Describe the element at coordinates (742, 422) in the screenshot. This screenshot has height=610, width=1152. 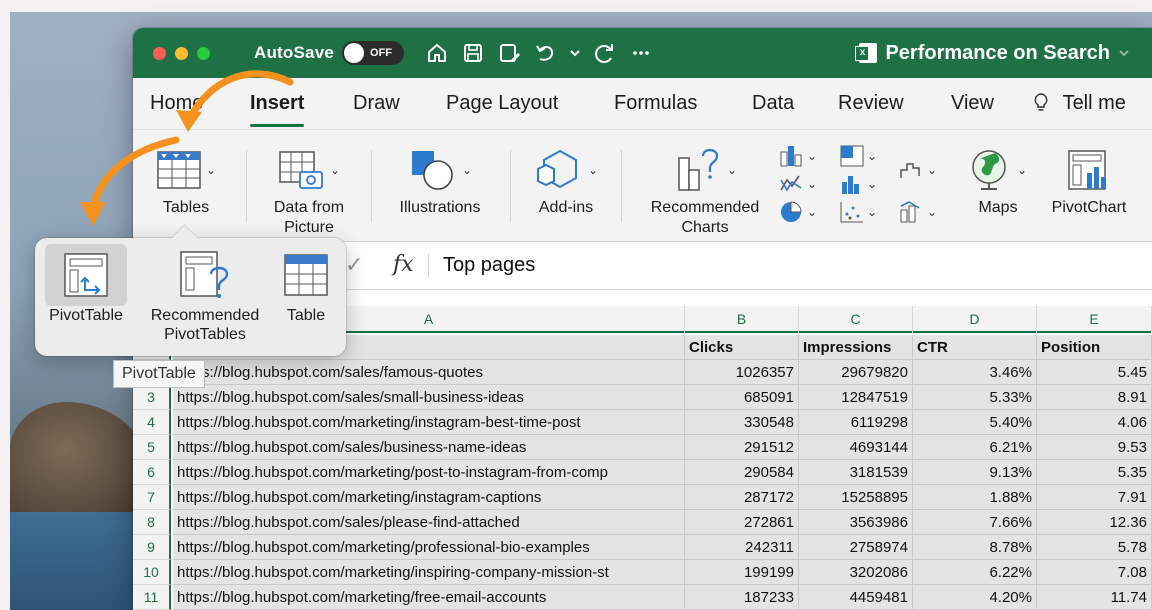
I see `clicks-cell: 330548` at that location.